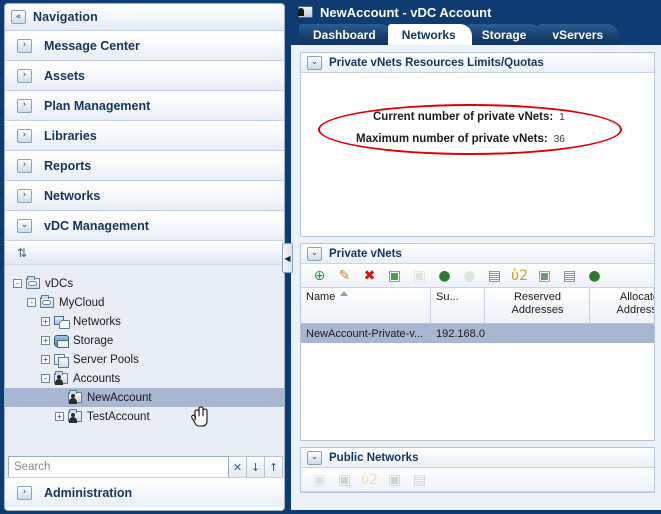 This screenshot has width=661, height=514. Describe the element at coordinates (344, 480) in the screenshot. I see `remove-public-range-icon: ▣` at that location.